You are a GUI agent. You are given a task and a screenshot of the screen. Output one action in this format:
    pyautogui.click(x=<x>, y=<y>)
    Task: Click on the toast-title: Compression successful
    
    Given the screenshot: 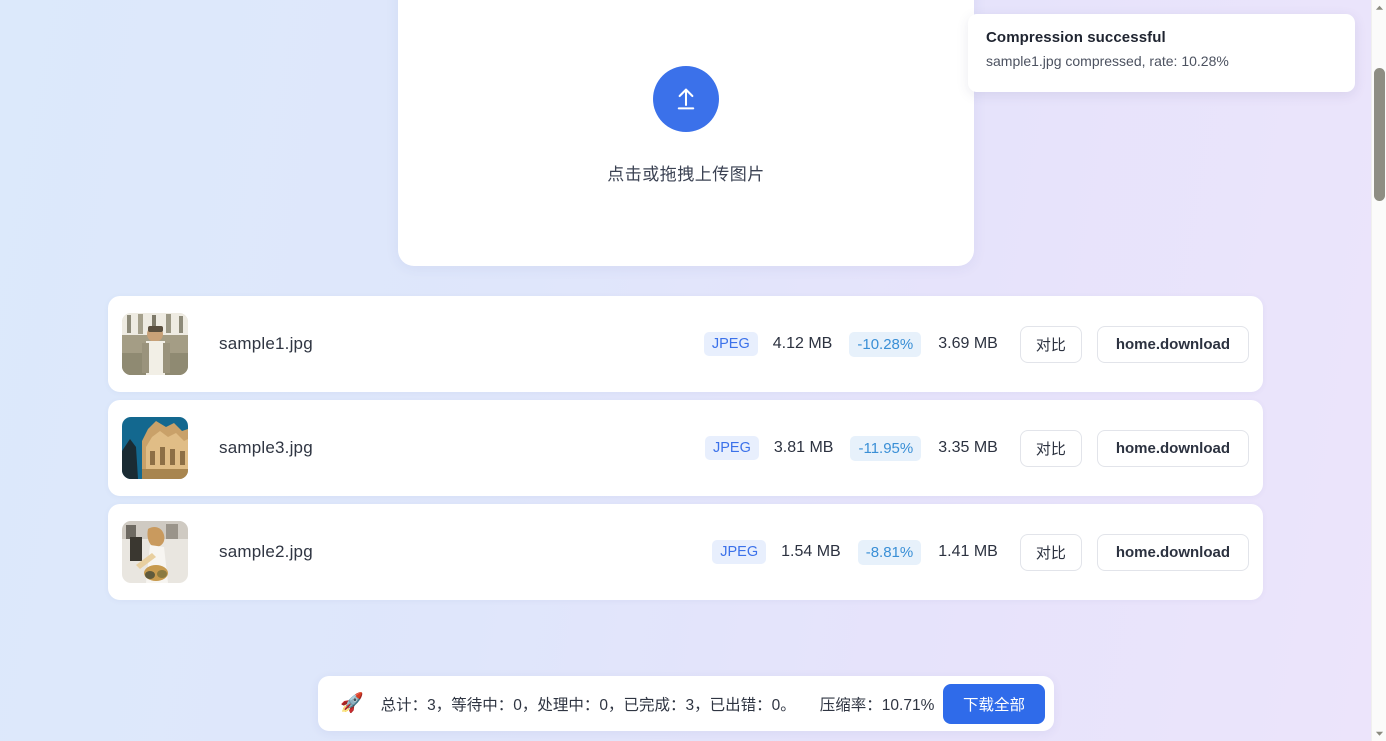 What is the action you would take?
    pyautogui.click(x=1076, y=37)
    